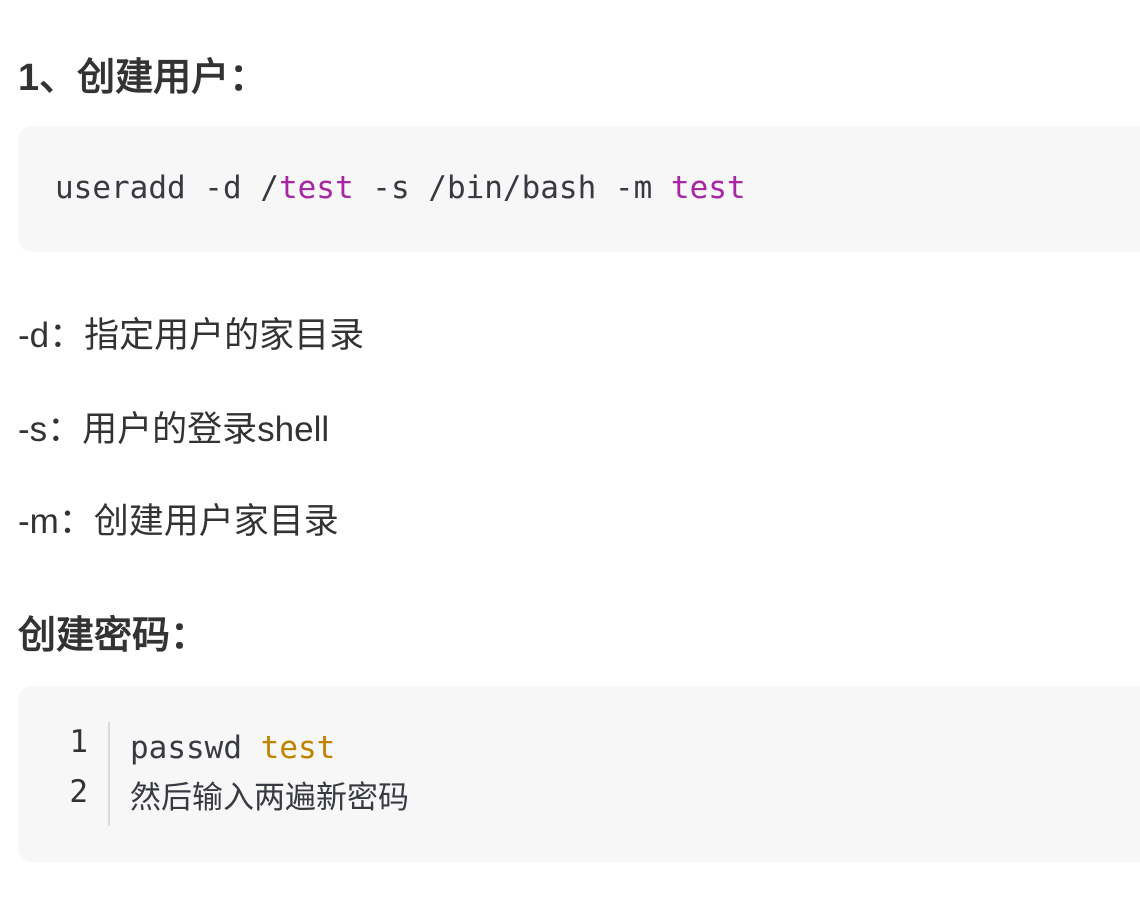  I want to click on option-m-description: -m：创建用户家目录, so click(178, 521).